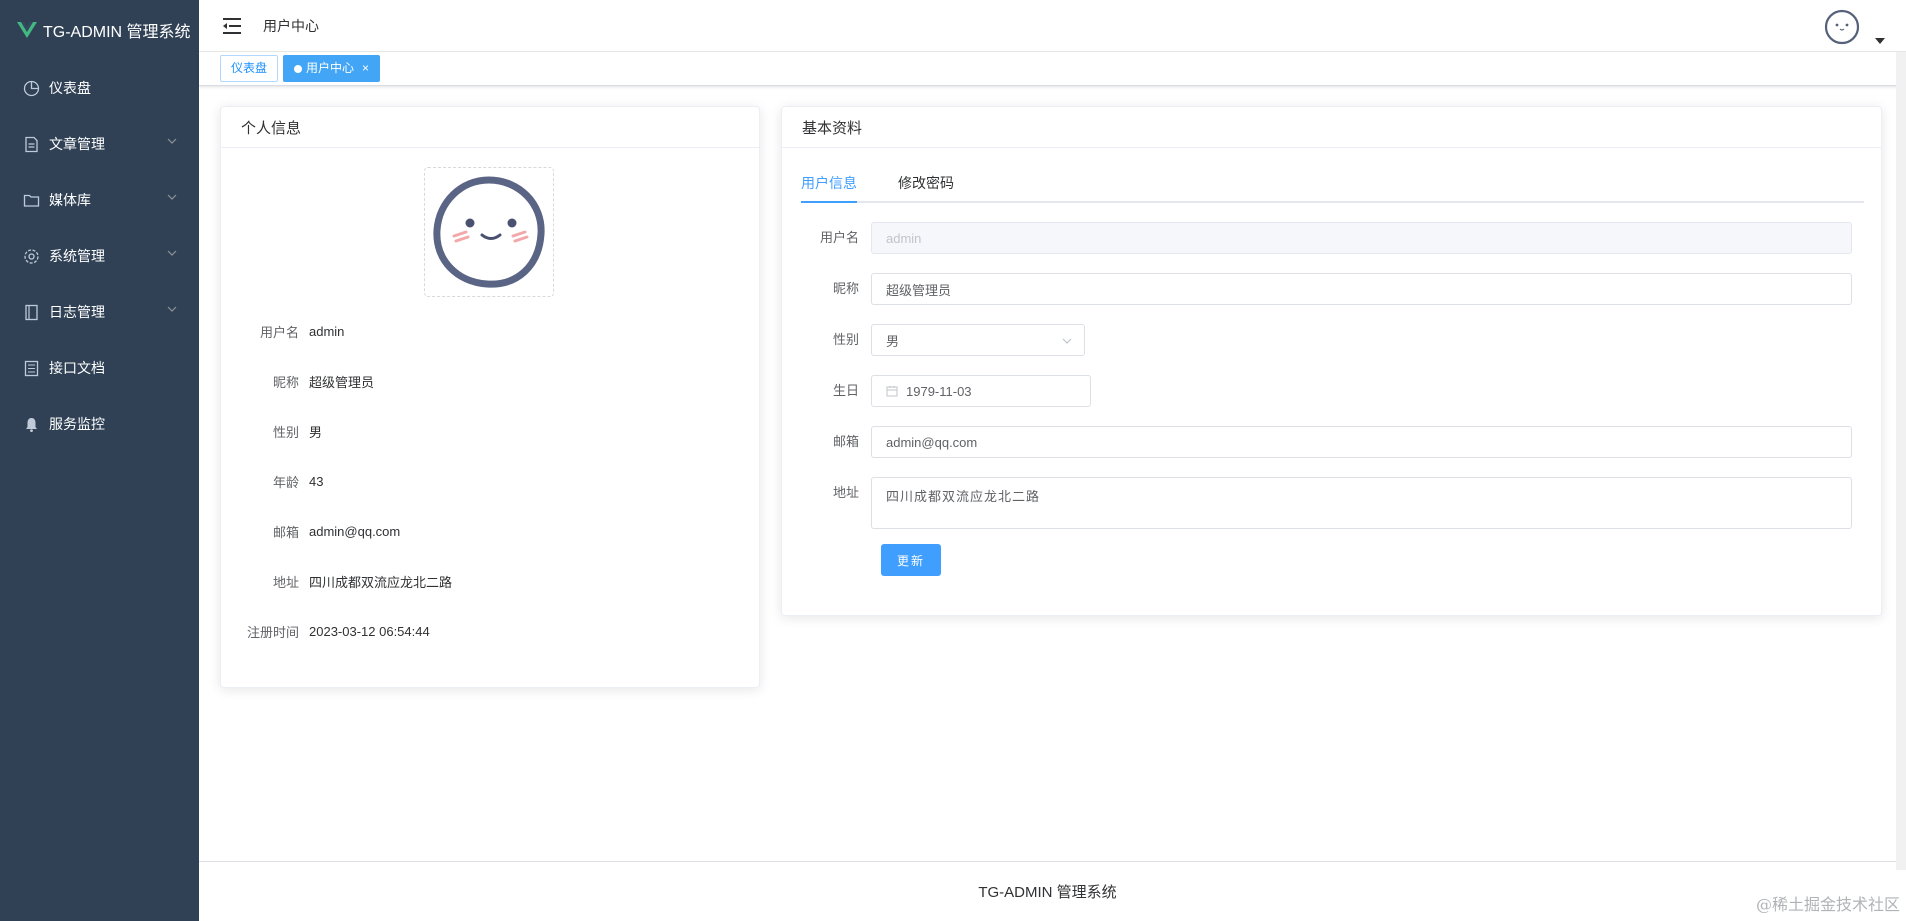 The image size is (1906, 921). I want to click on tag-label: 用户中心, so click(330, 68).